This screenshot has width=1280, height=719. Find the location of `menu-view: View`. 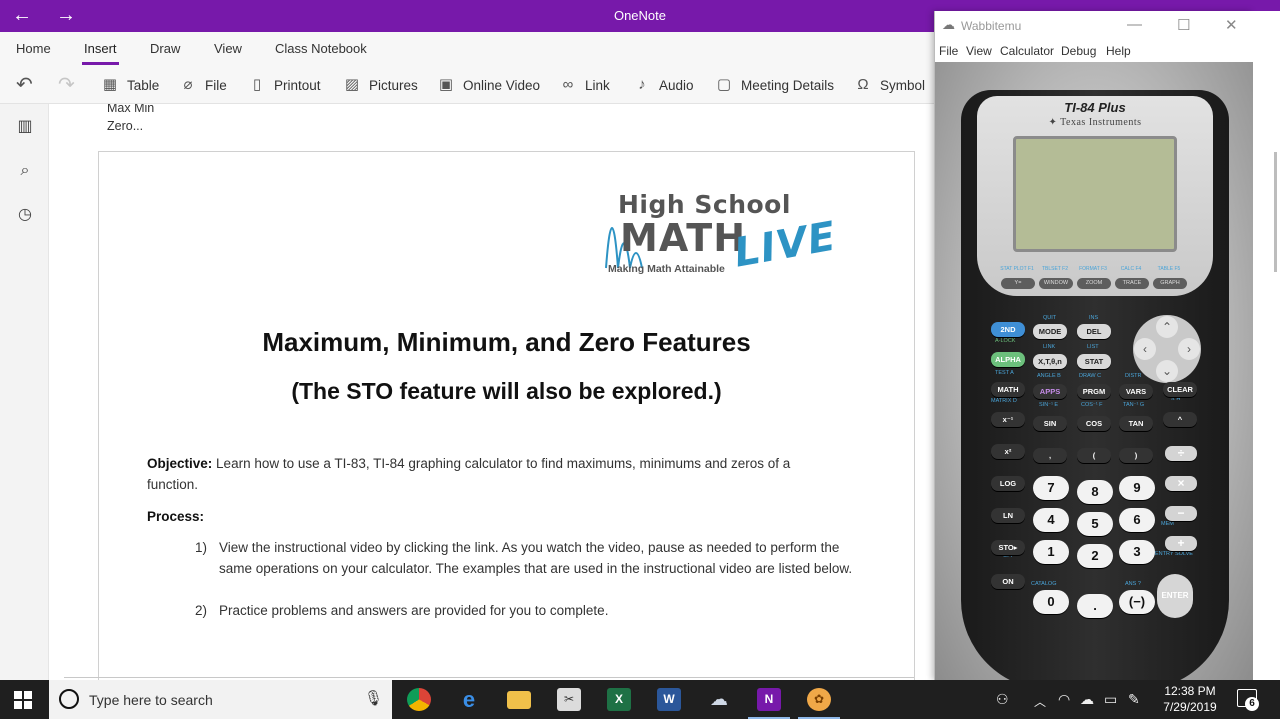

menu-view: View is located at coordinates (979, 51).